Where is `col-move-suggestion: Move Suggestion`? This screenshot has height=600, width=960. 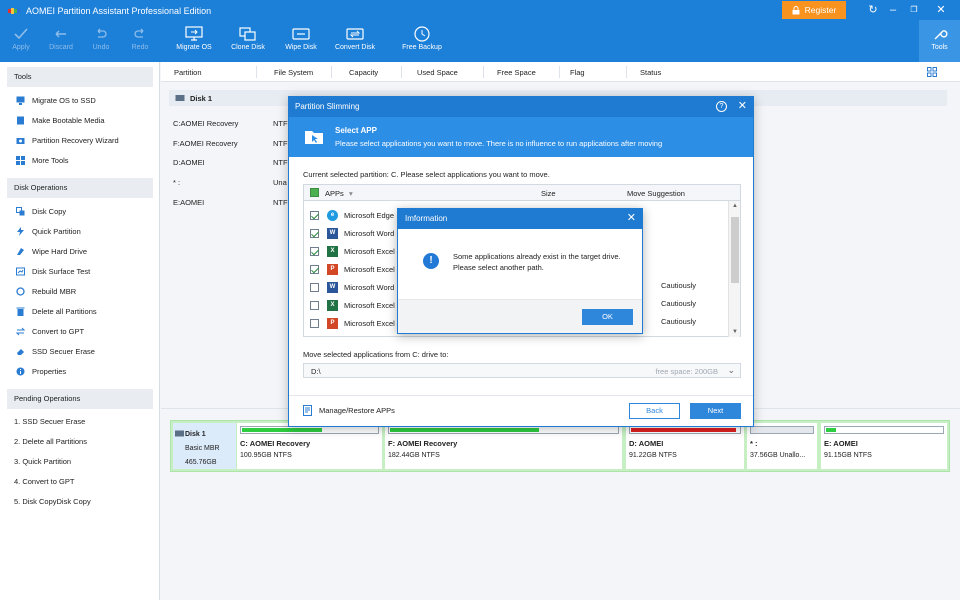
col-move-suggestion: Move Suggestion is located at coordinates (656, 193).